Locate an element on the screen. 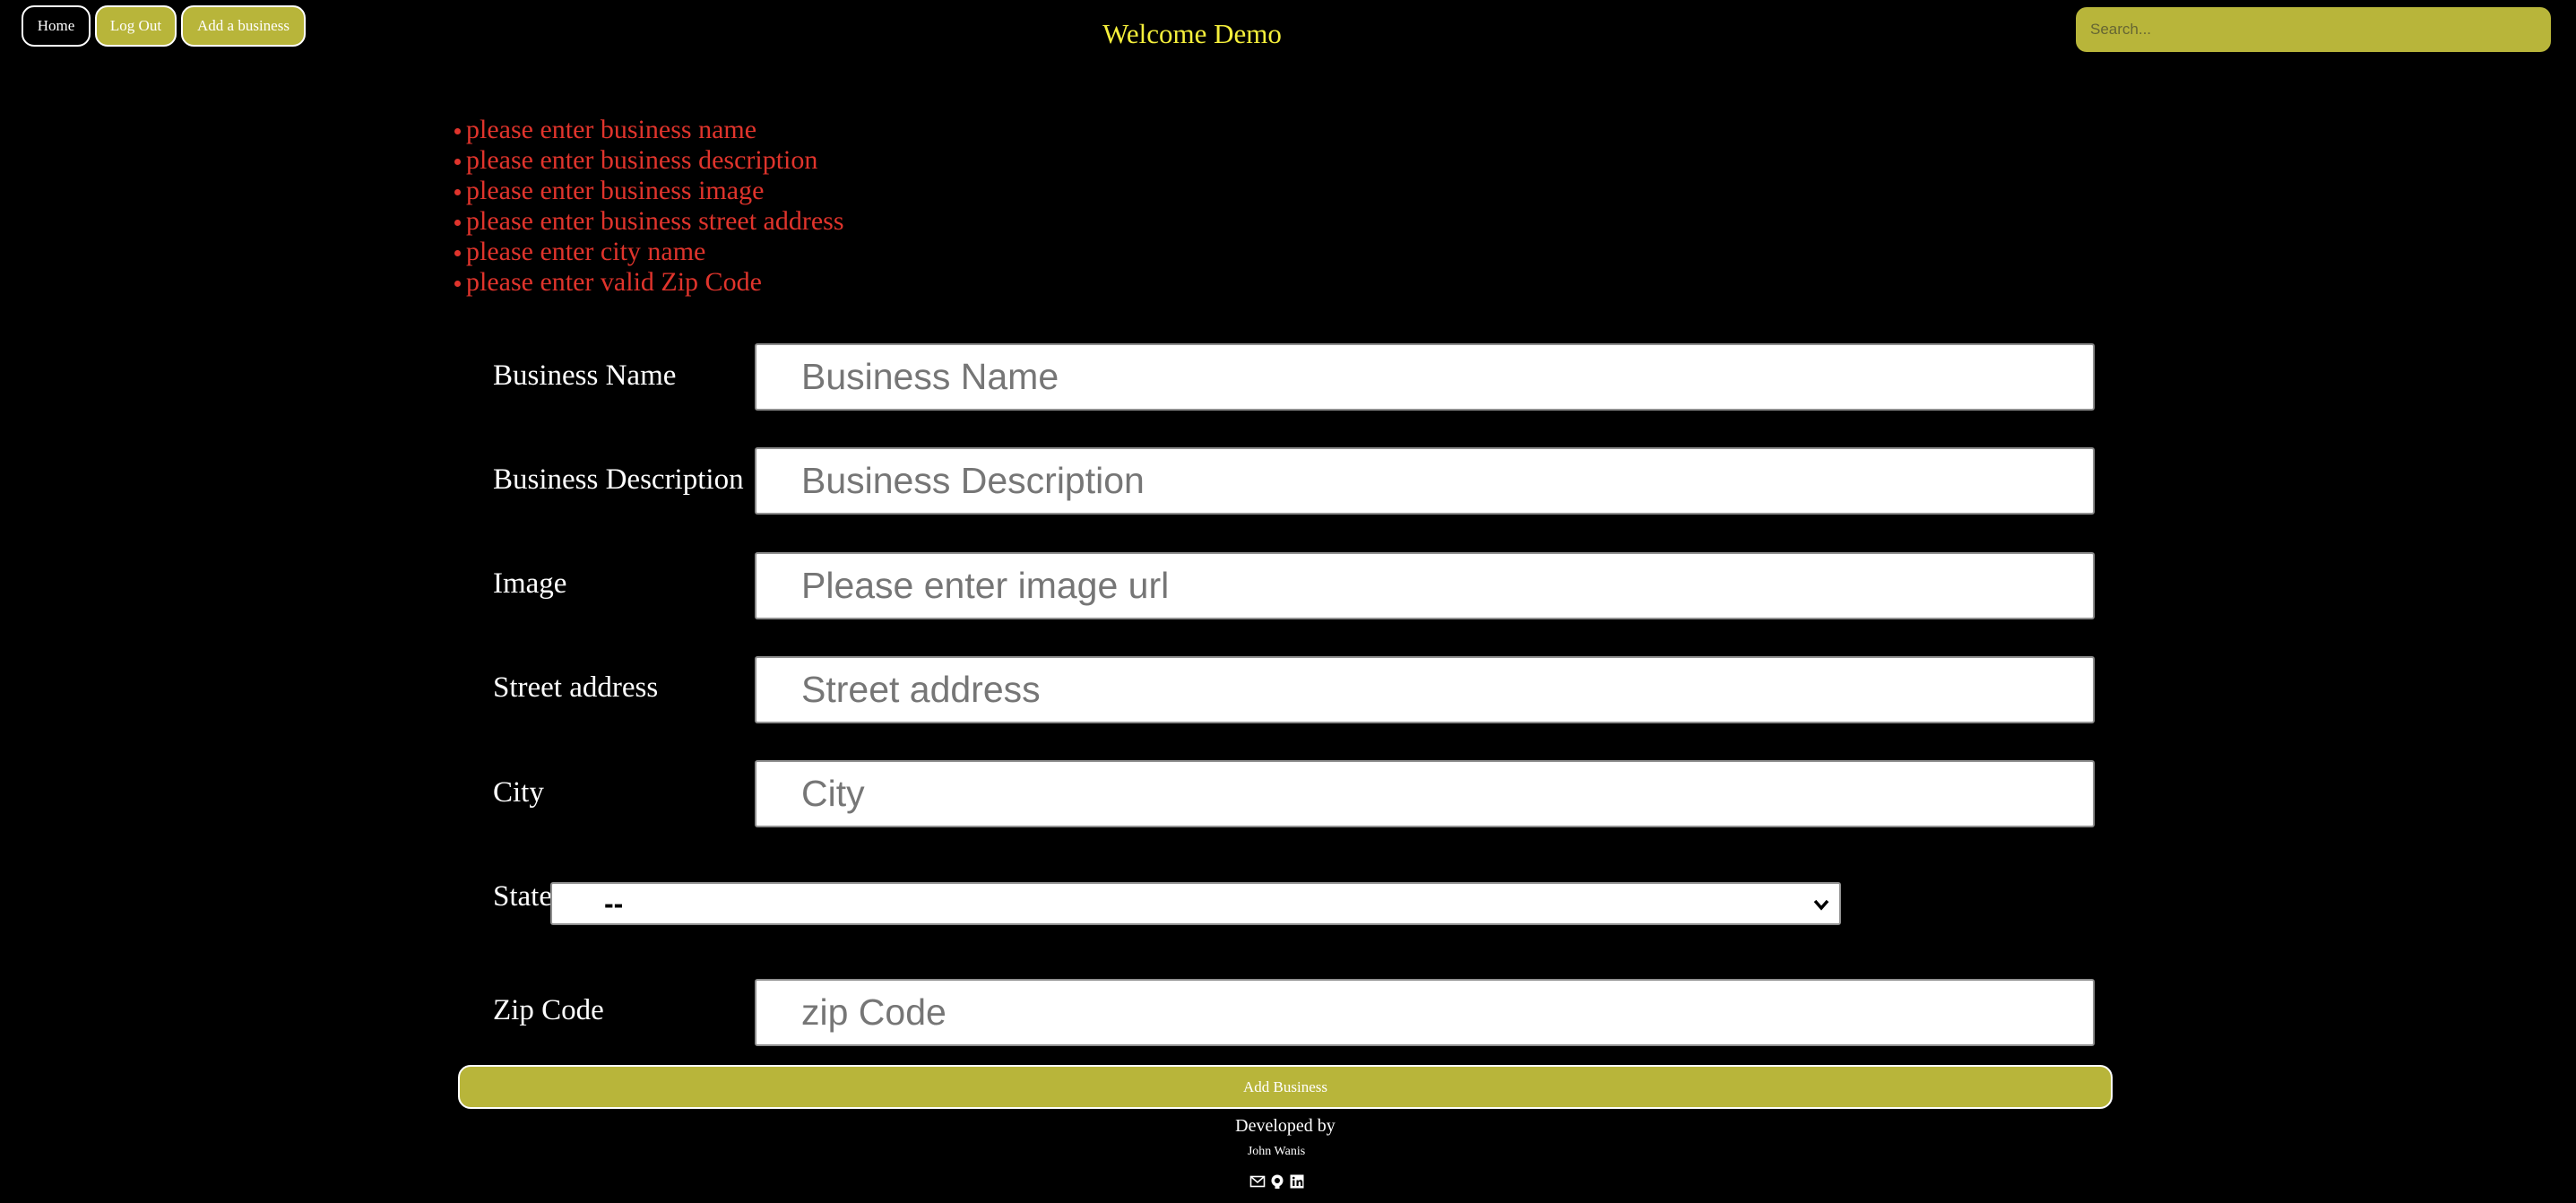  error-item: please enter valid Zip Code is located at coordinates (649, 283).